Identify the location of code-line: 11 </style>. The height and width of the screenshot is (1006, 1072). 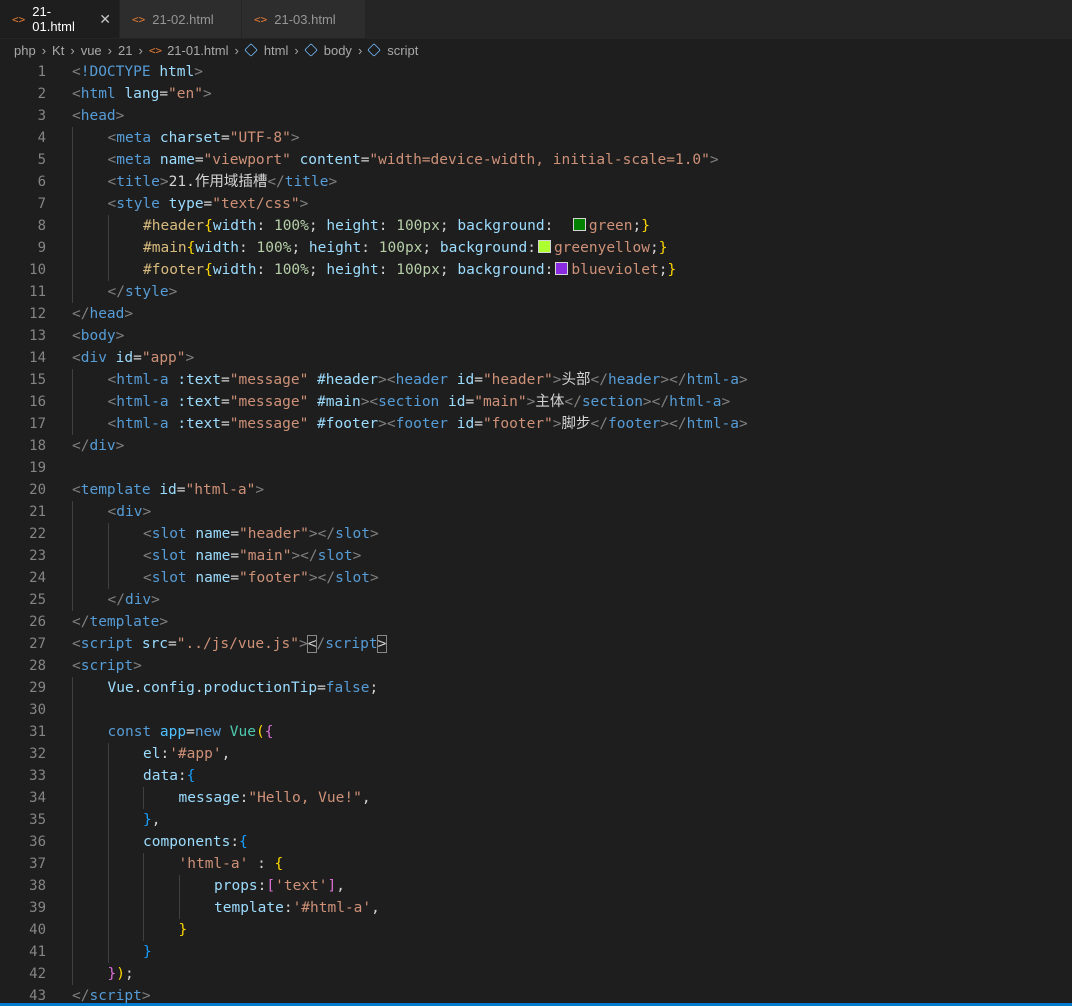
(536, 292).